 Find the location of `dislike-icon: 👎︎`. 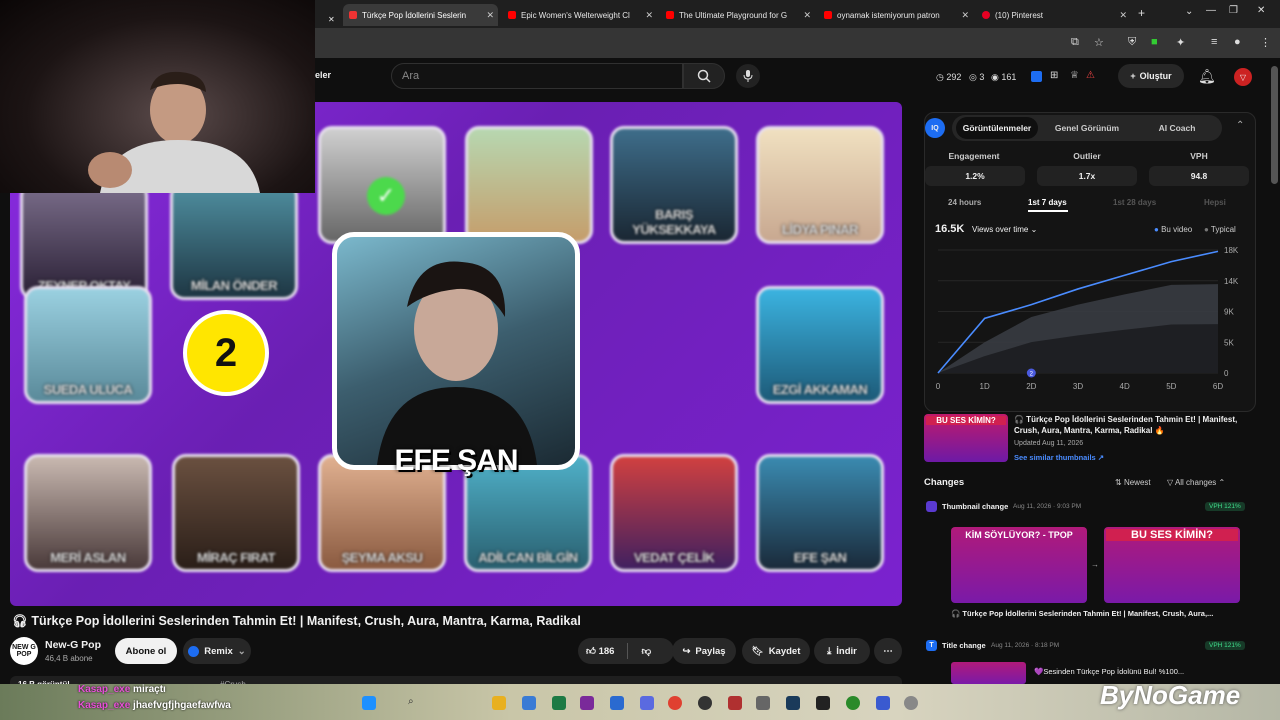

dislike-icon: 👎︎ is located at coordinates (646, 651).